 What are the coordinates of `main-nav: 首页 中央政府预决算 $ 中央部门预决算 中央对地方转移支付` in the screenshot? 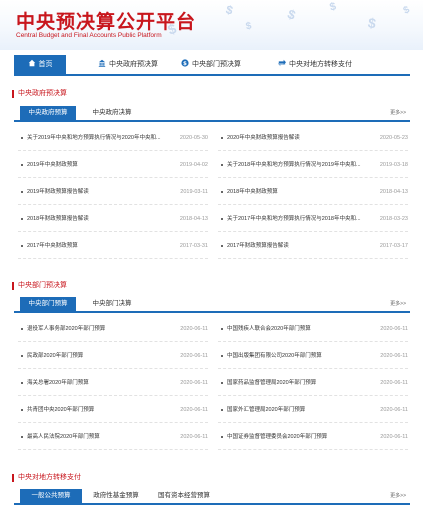 It's located at (212, 65).